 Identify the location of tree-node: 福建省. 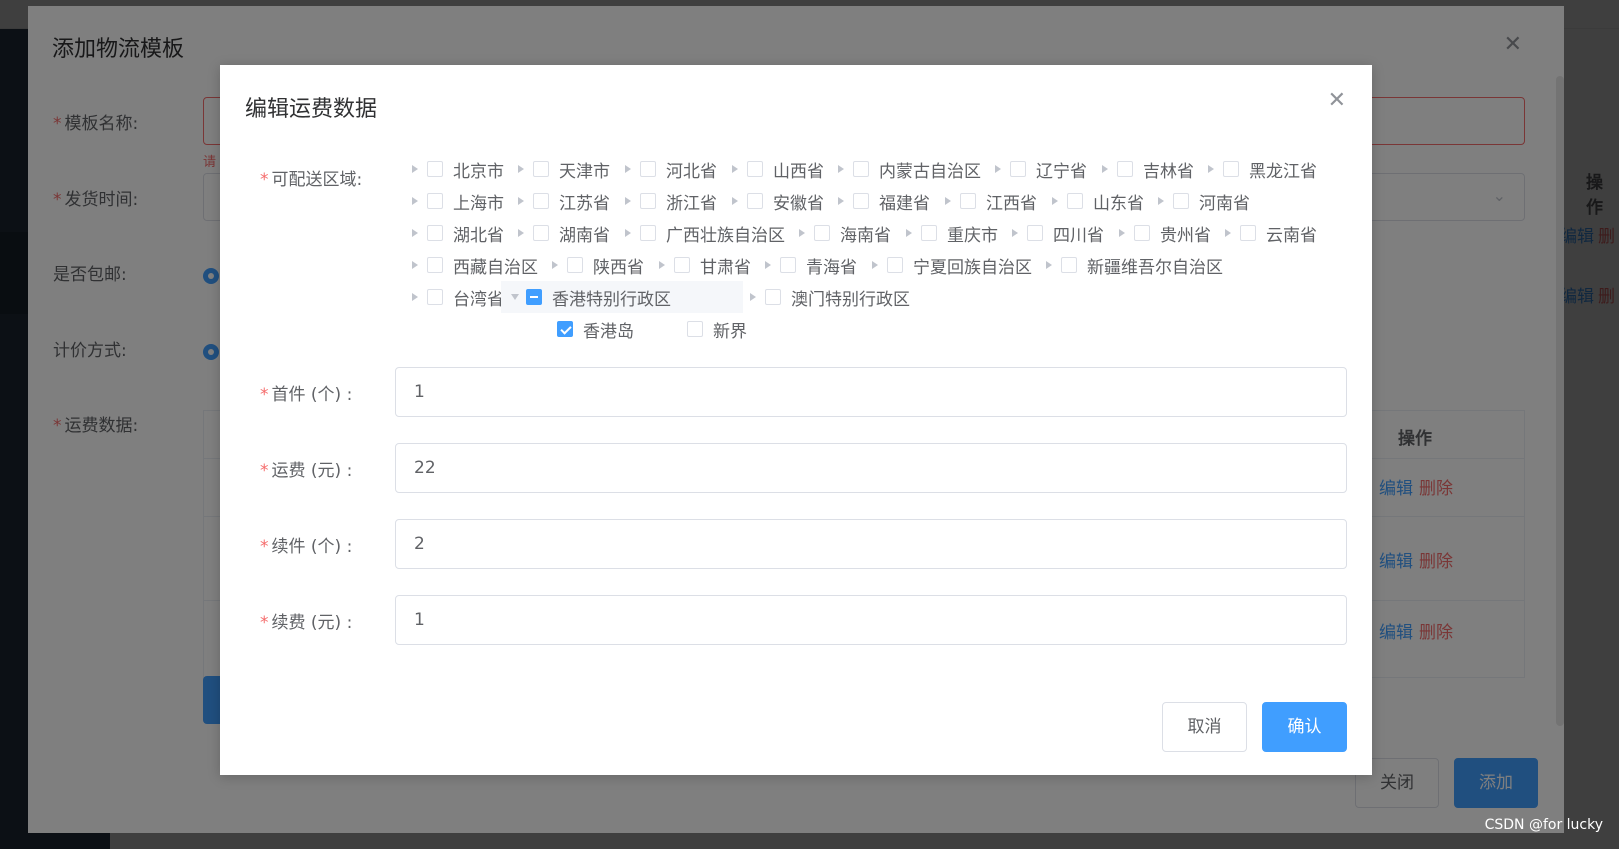
(880, 201).